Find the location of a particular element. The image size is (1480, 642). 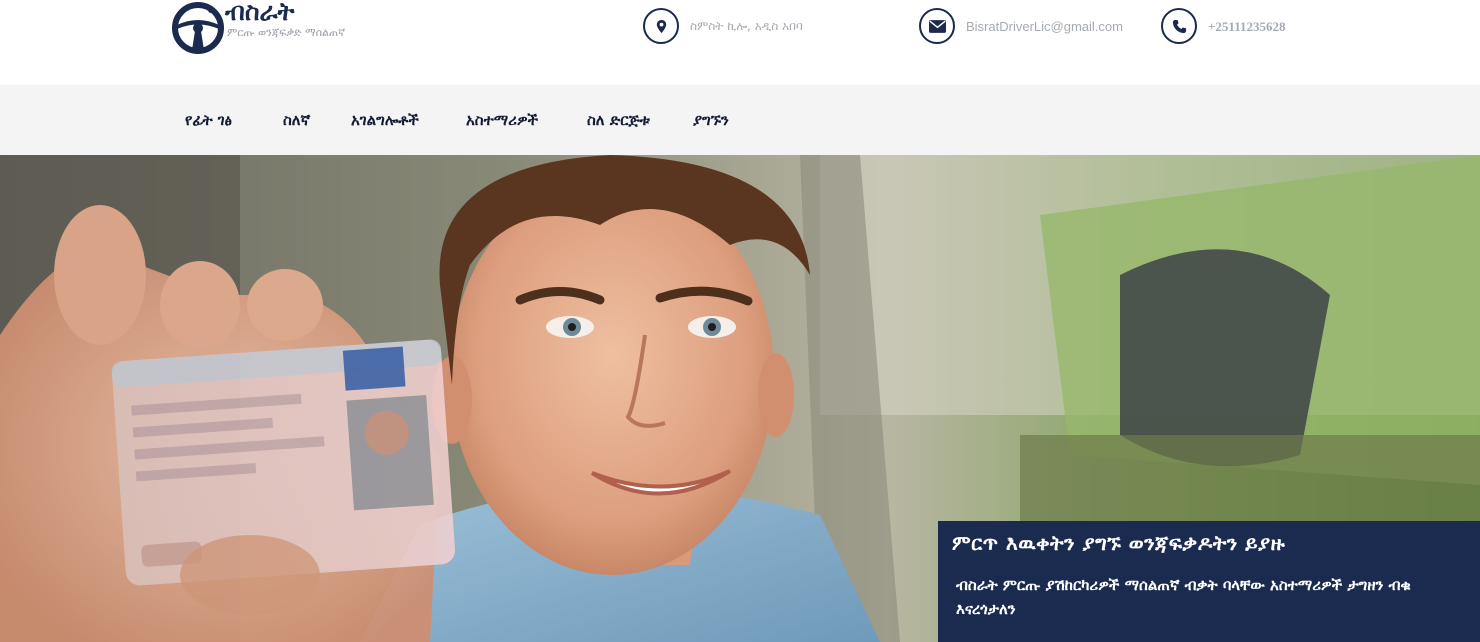

brand-logo: ብስራት ምርጡ ወንጃፍቃድ ማሰልጠኛ is located at coordinates (291, 28).